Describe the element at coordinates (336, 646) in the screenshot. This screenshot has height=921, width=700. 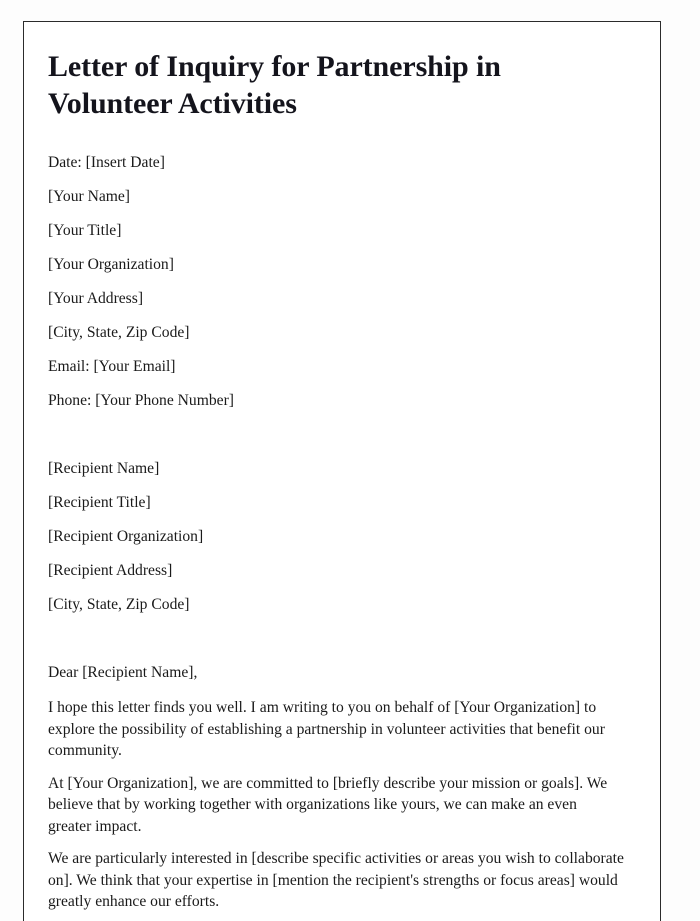
I see `recipient-salutation-spacer` at that location.